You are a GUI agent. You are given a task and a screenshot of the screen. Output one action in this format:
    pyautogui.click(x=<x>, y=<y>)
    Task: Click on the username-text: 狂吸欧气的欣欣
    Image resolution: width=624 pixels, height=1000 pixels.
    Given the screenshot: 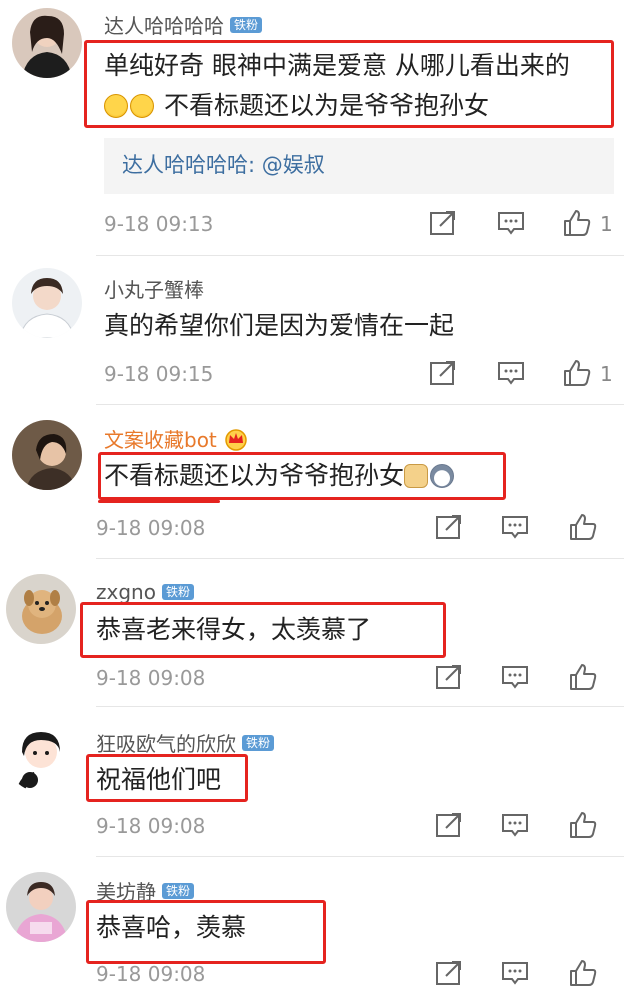 What is the action you would take?
    pyautogui.click(x=166, y=742)
    